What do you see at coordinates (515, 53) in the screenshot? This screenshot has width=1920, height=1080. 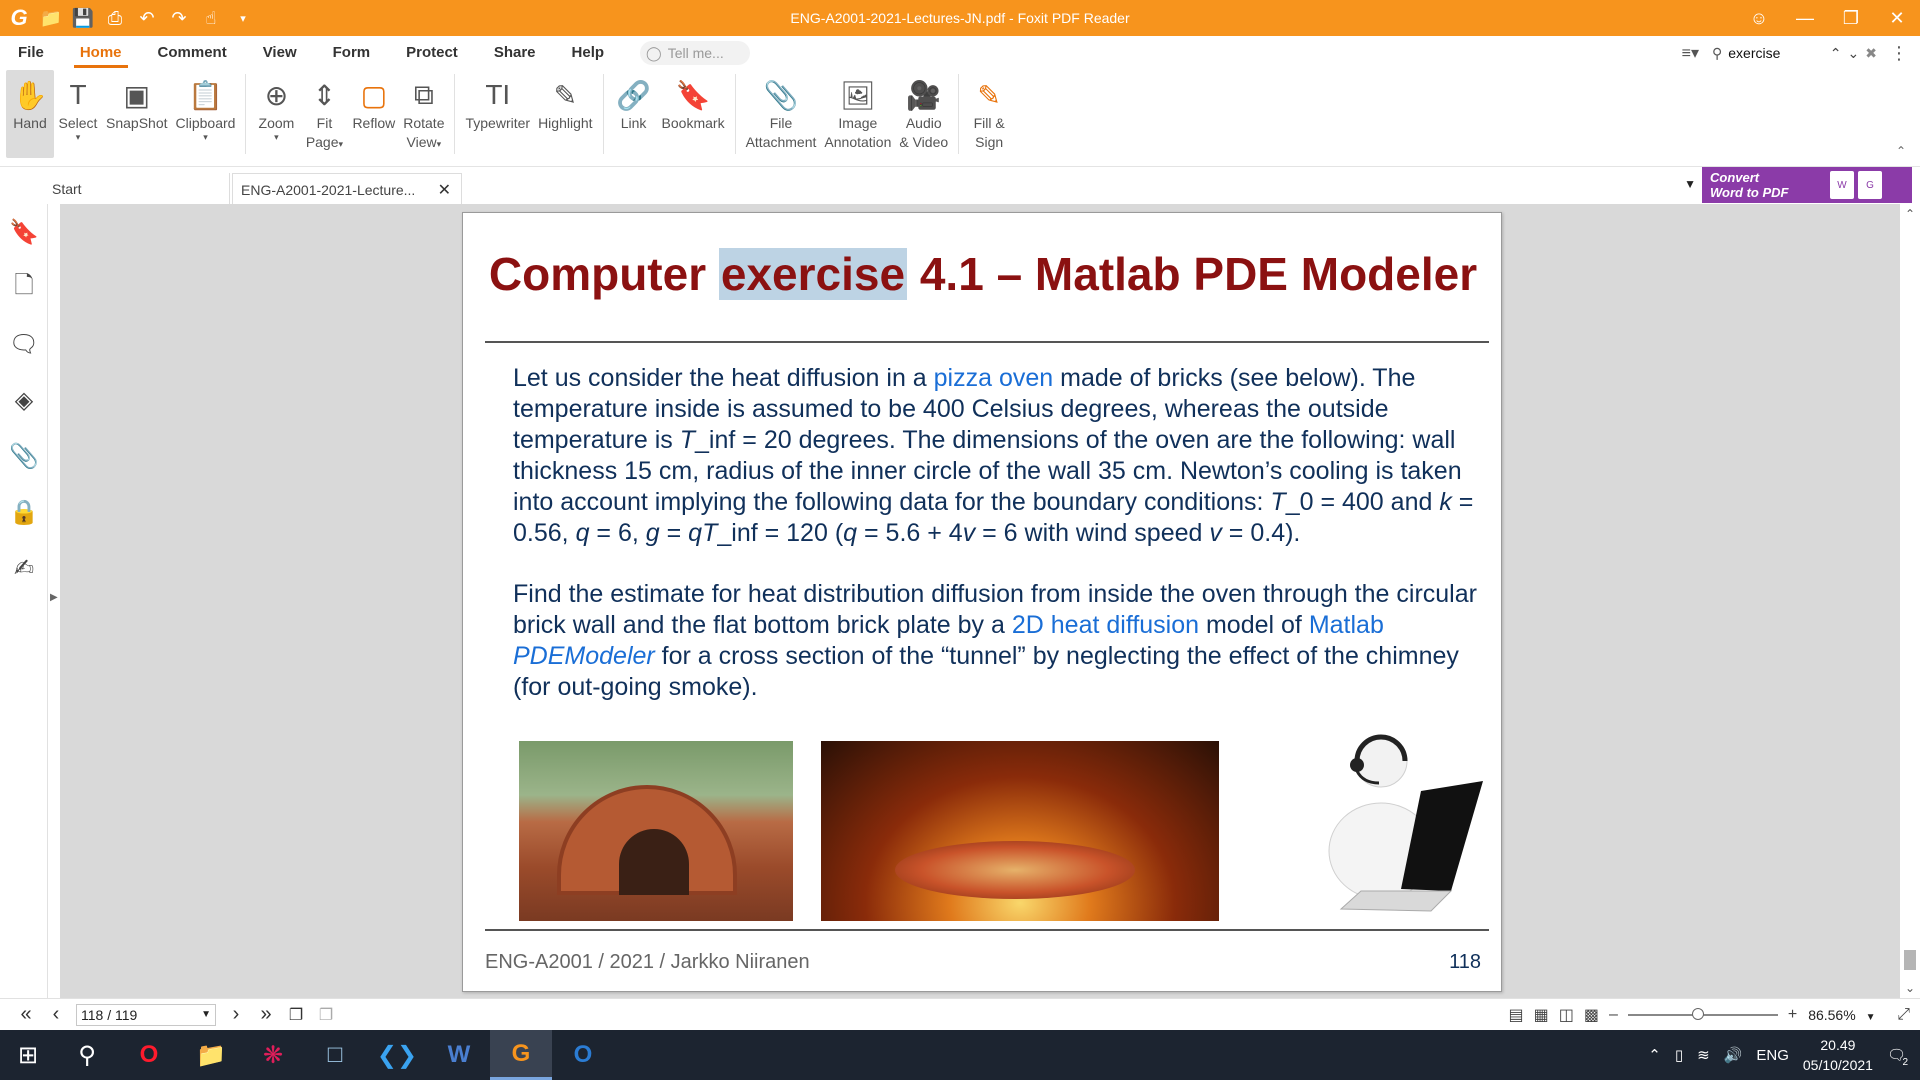 I see `menu-share: Share` at bounding box center [515, 53].